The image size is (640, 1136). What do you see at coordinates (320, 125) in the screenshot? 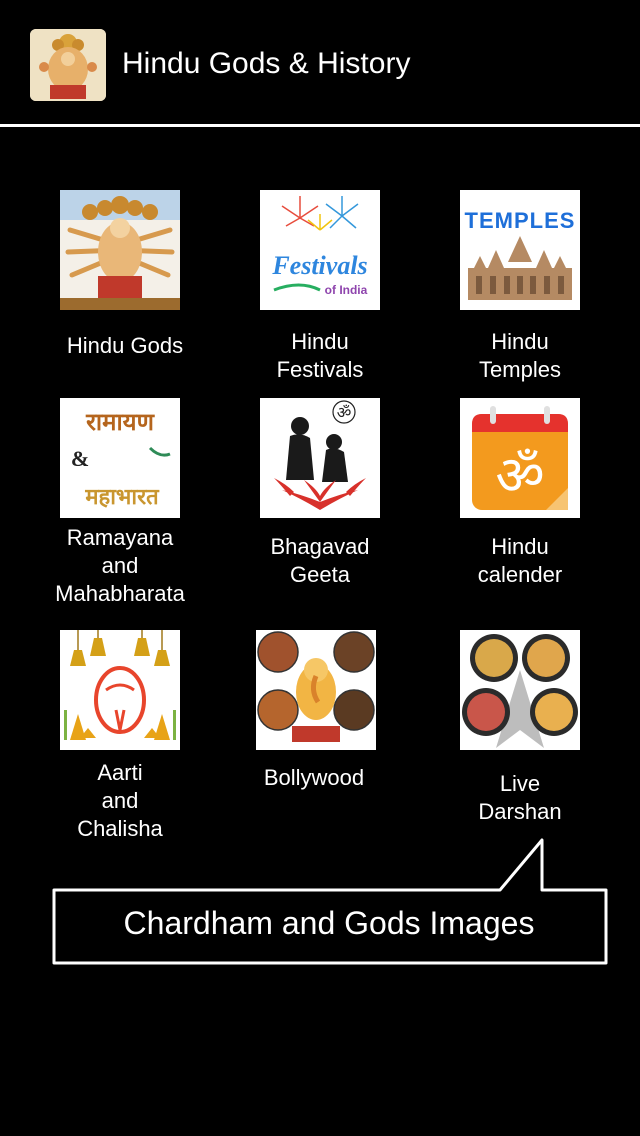
I see `header-divider` at bounding box center [320, 125].